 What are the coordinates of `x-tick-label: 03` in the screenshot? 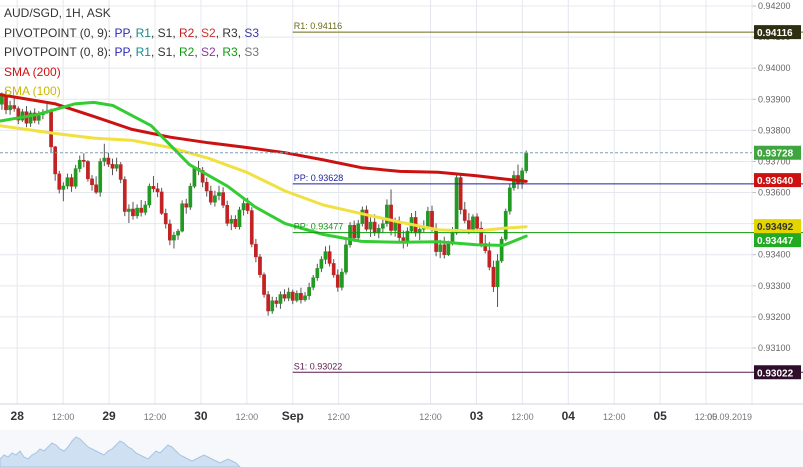 It's located at (477, 416).